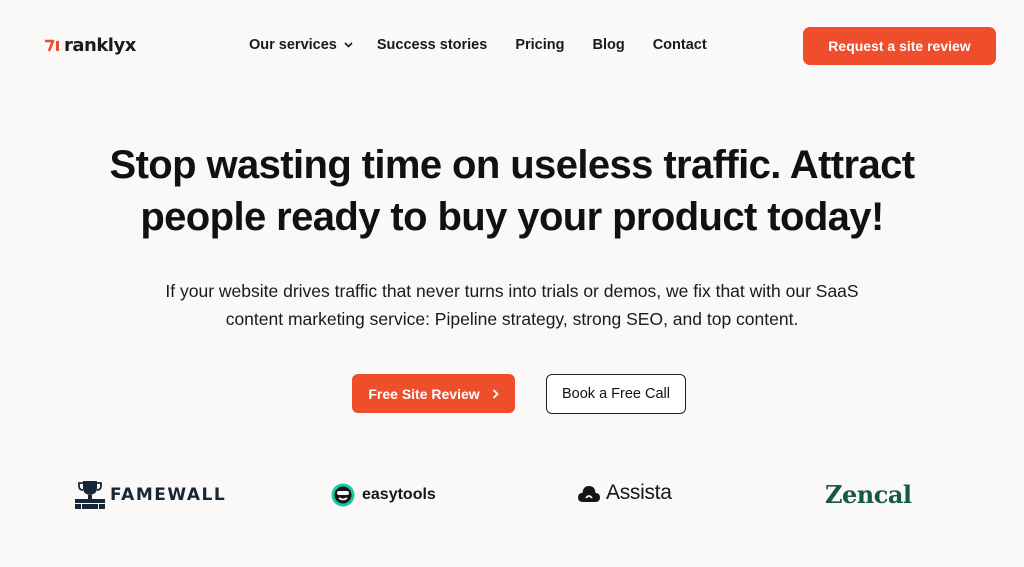  I want to click on chevron-right-icon, so click(495, 393).